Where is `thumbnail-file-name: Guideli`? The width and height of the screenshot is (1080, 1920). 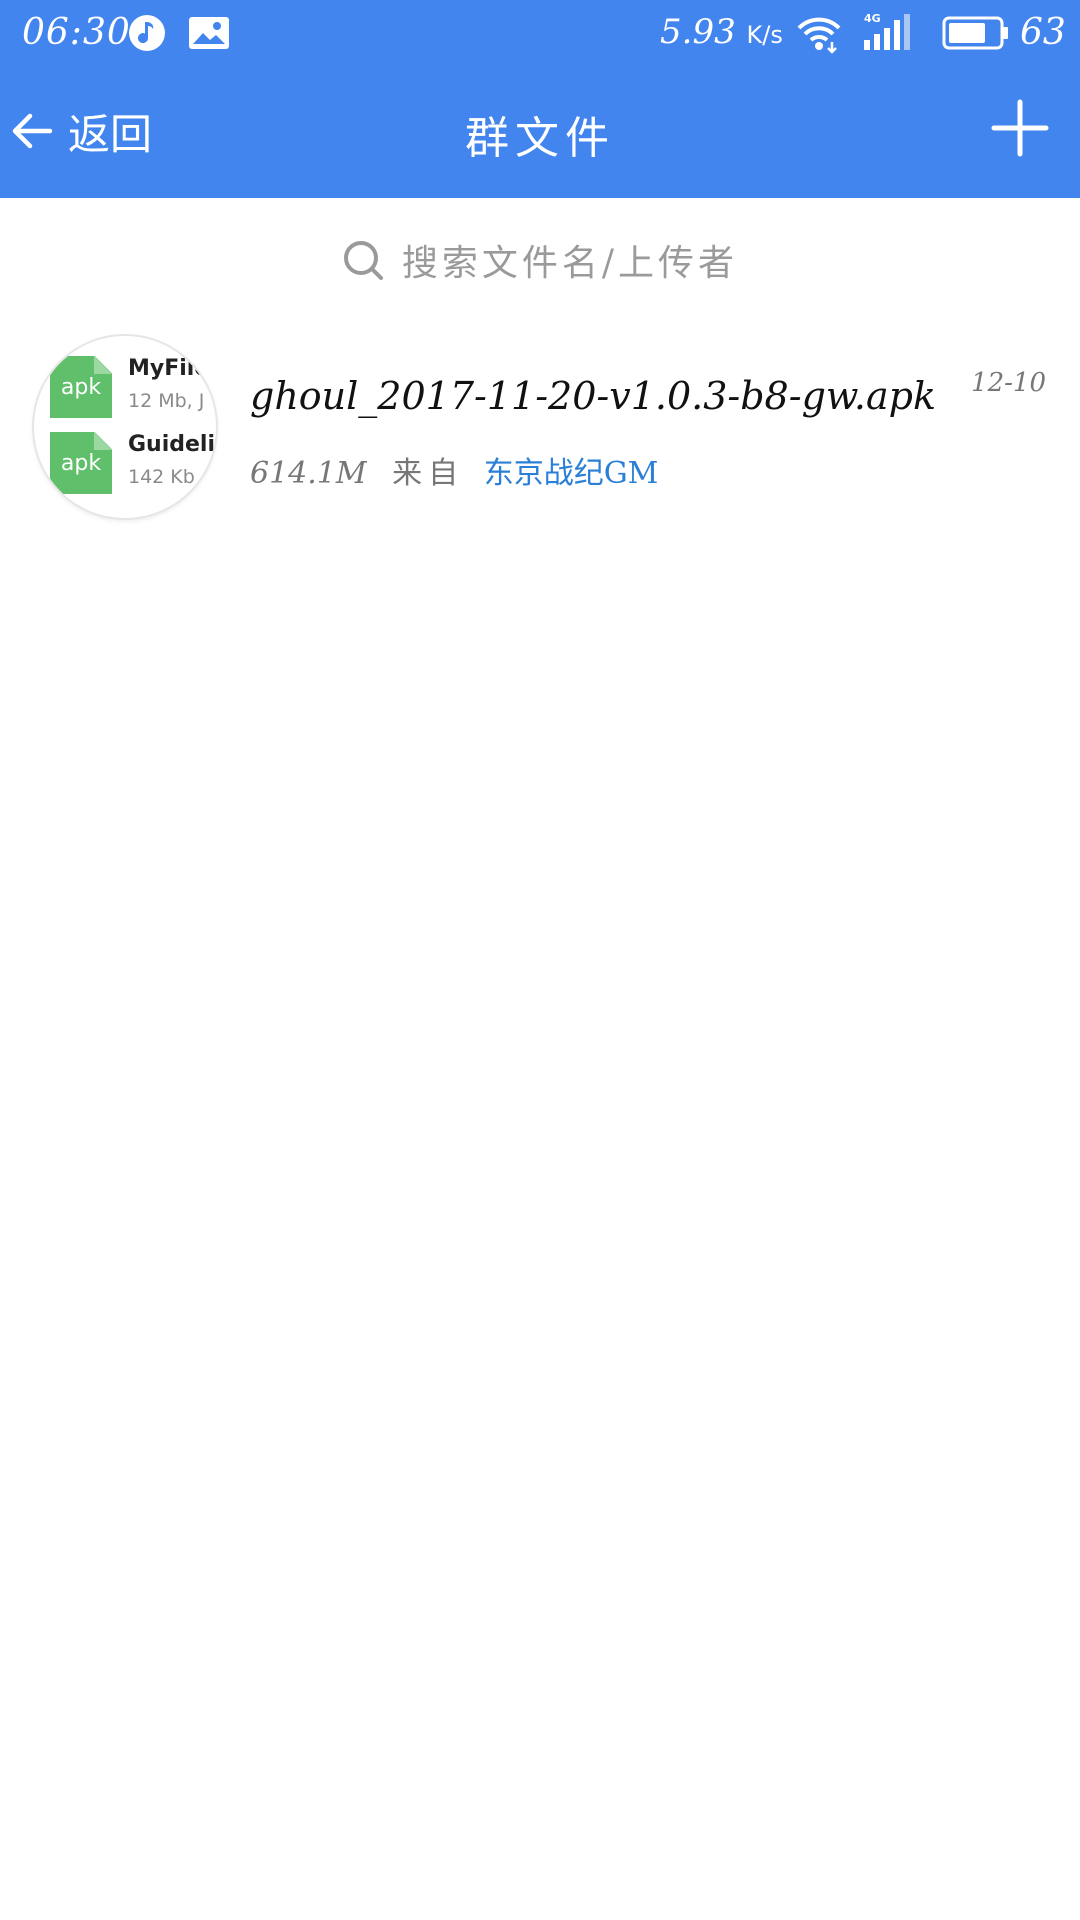 thumbnail-file-name: Guideli is located at coordinates (172, 444).